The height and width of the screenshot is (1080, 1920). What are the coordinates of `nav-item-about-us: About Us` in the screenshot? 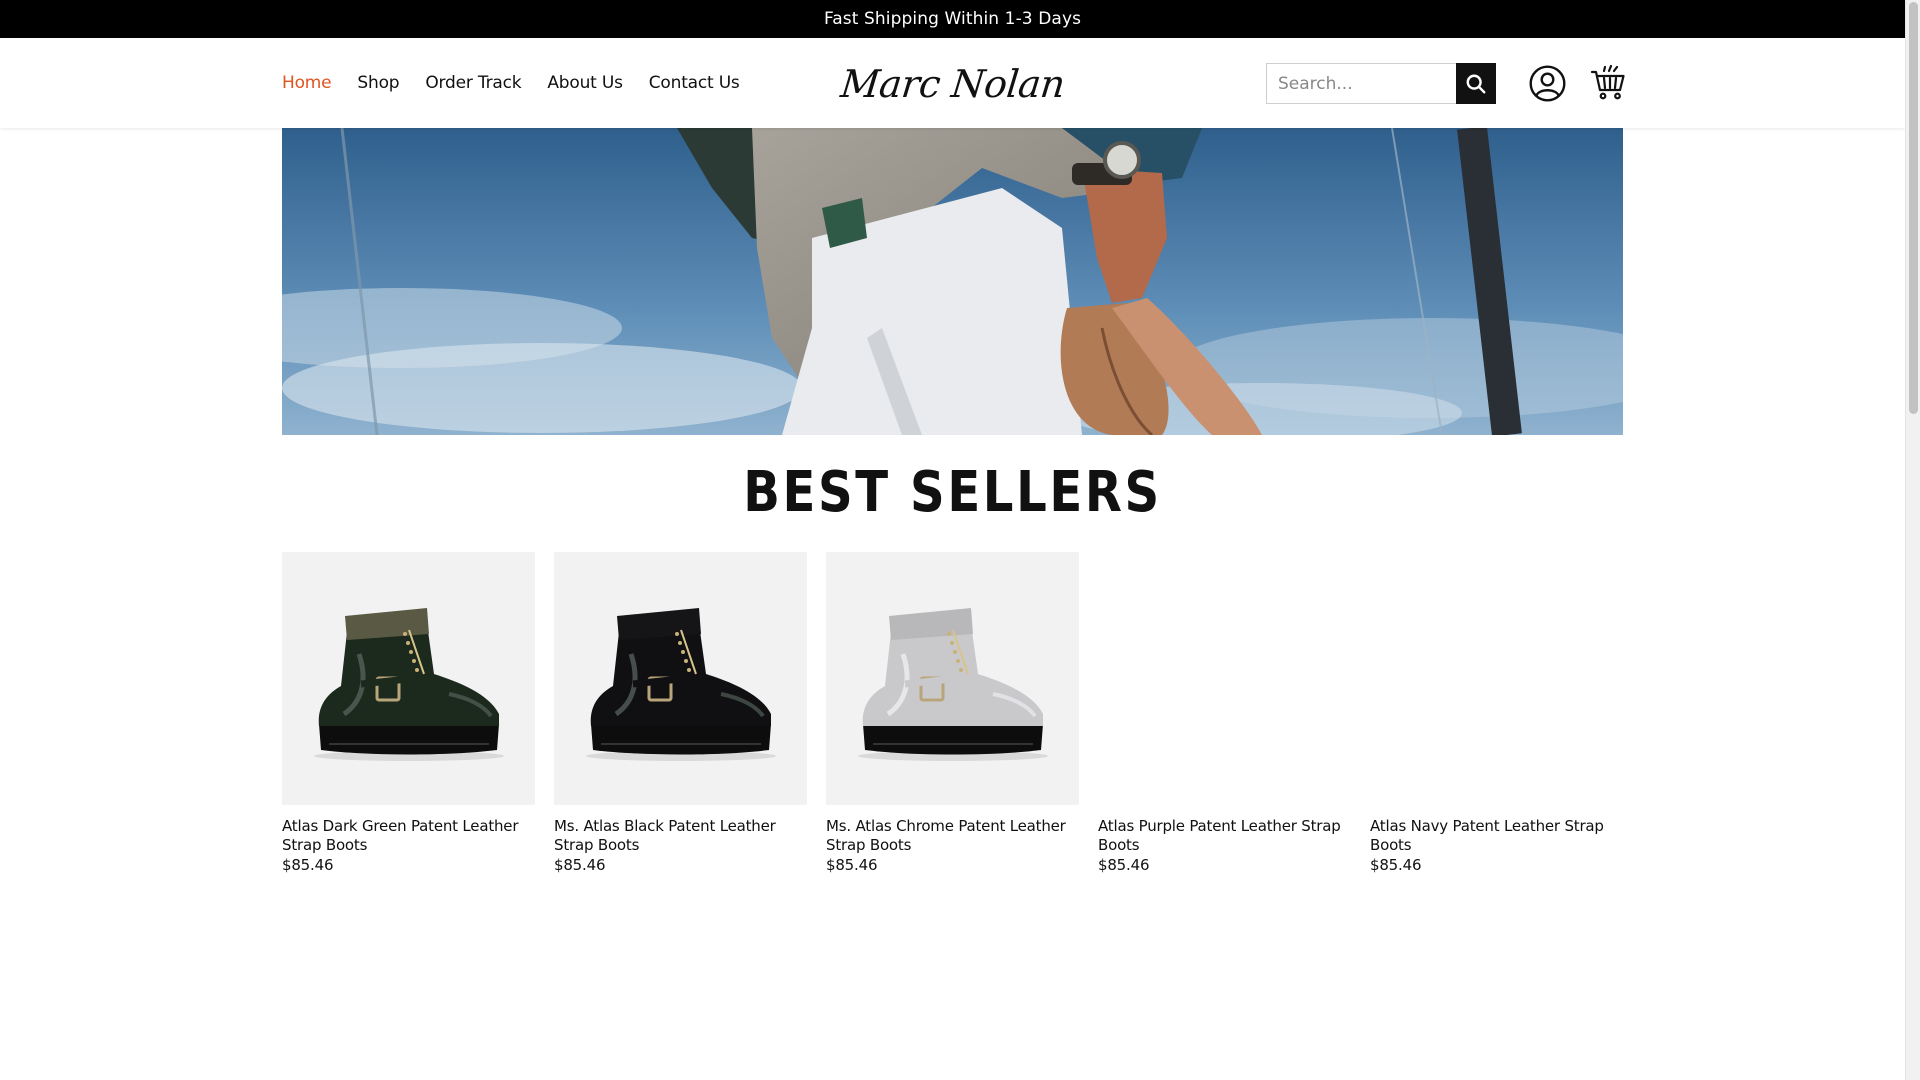 It's located at (585, 83).